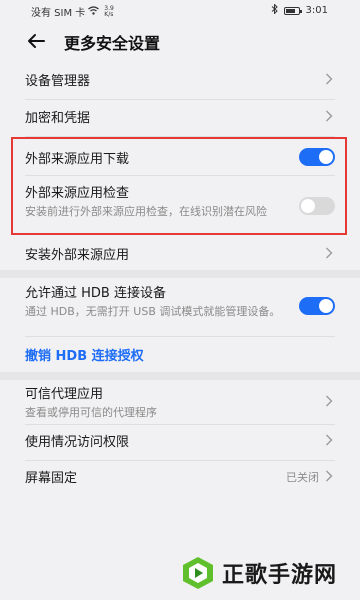 This screenshot has width=360, height=600. Describe the element at coordinates (58, 13) in the screenshot. I see `carrier-text: 没有 SIM 卡` at that location.